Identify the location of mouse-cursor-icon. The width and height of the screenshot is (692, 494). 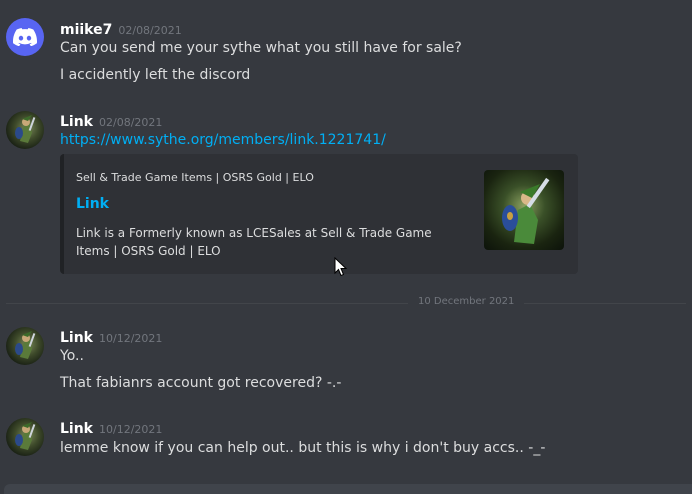
(341, 267).